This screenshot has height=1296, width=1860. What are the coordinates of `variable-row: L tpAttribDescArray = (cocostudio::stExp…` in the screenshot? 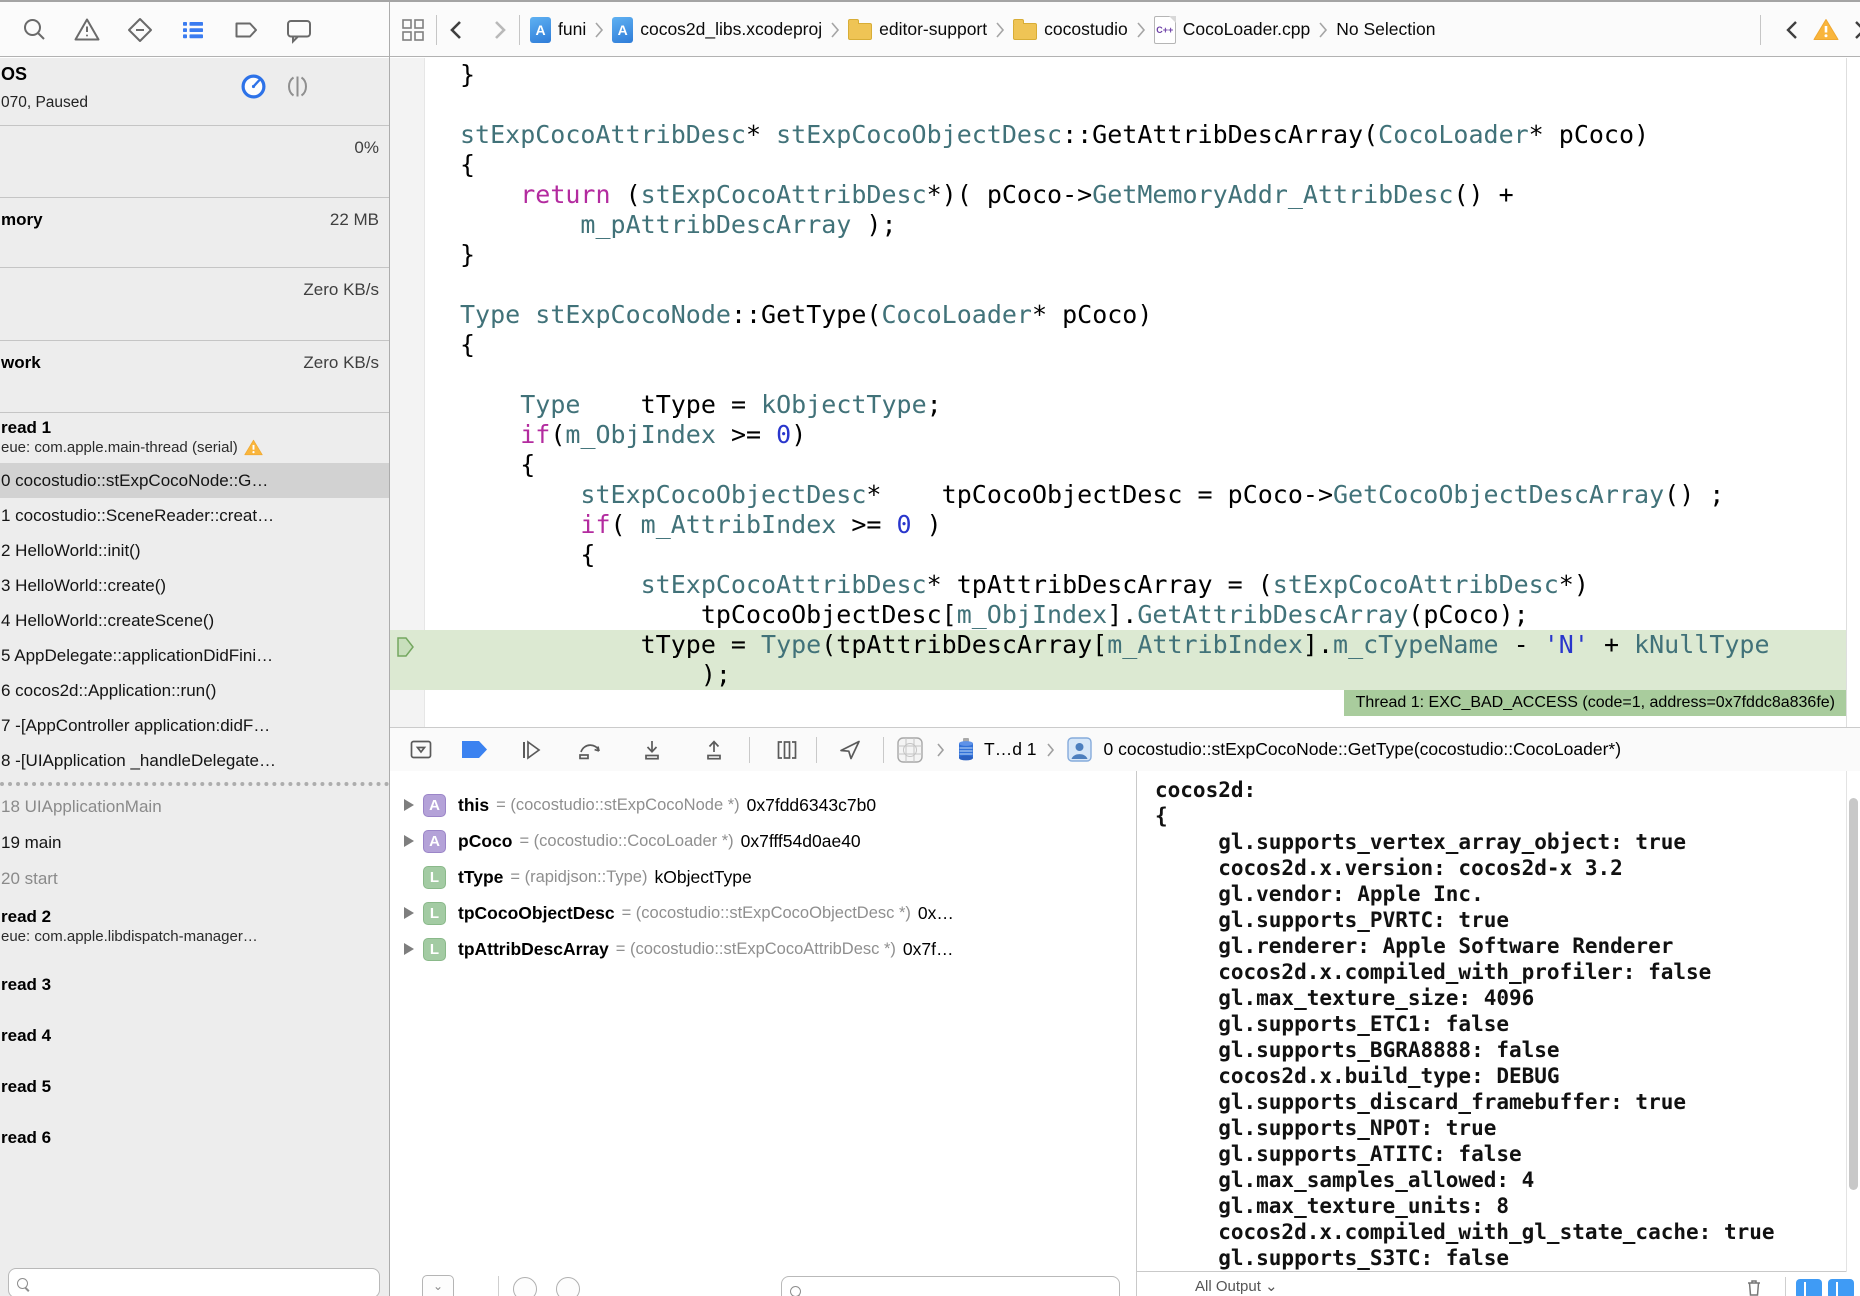 It's located at (763, 949).